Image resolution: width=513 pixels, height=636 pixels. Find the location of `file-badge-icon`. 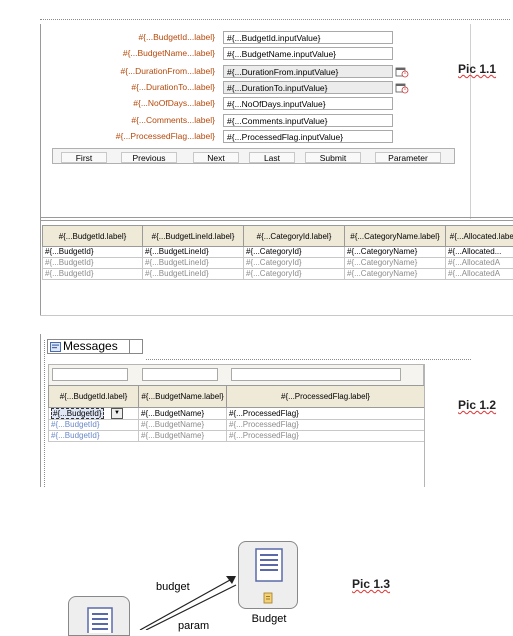

file-badge-icon is located at coordinates (268, 598).